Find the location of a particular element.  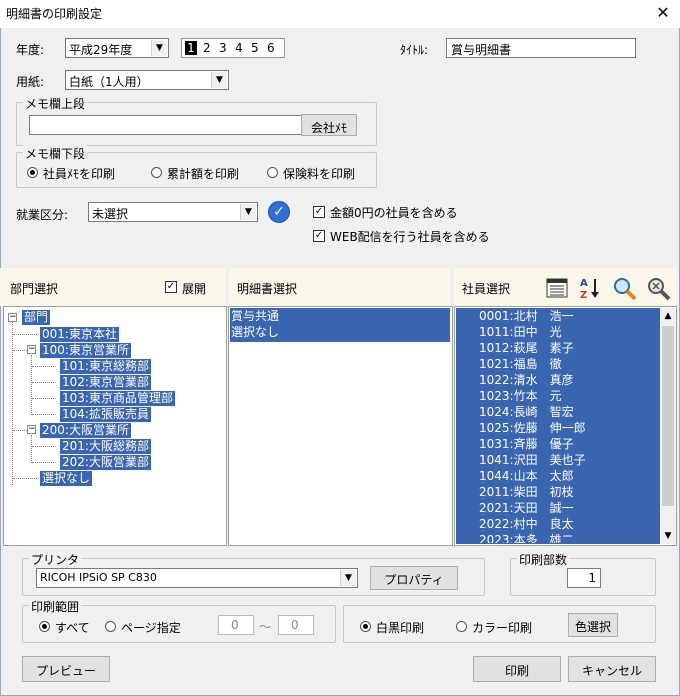

check-circle-icon: ✓ is located at coordinates (279, 212).